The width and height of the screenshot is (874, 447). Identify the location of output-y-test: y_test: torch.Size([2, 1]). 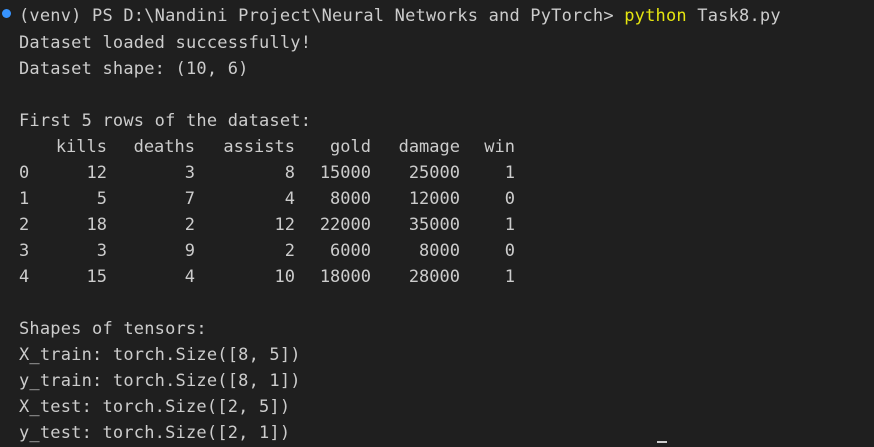
(155, 433).